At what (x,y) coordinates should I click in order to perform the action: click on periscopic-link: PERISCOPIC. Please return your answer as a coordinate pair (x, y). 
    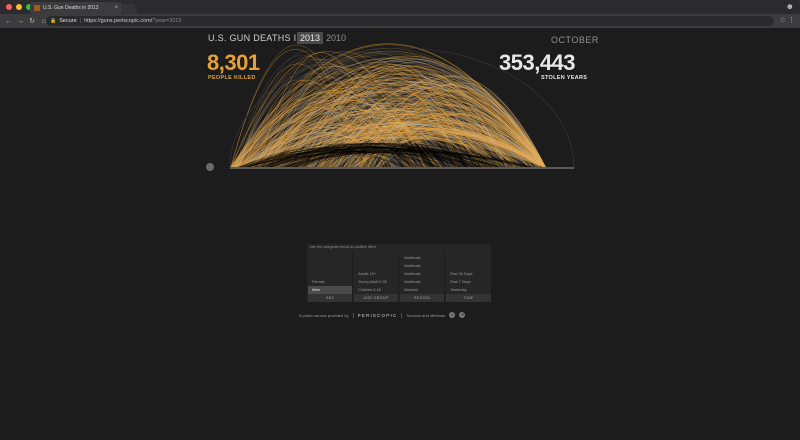
    Looking at the image, I should click on (377, 315).